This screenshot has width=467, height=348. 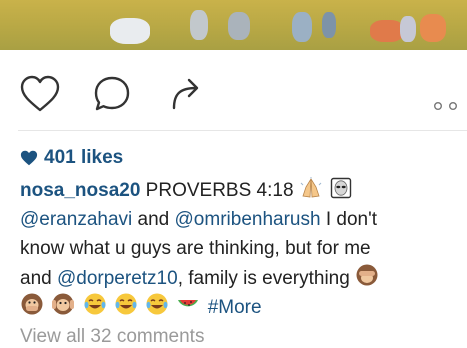 What do you see at coordinates (242, 130) in the screenshot?
I see `divider` at bounding box center [242, 130].